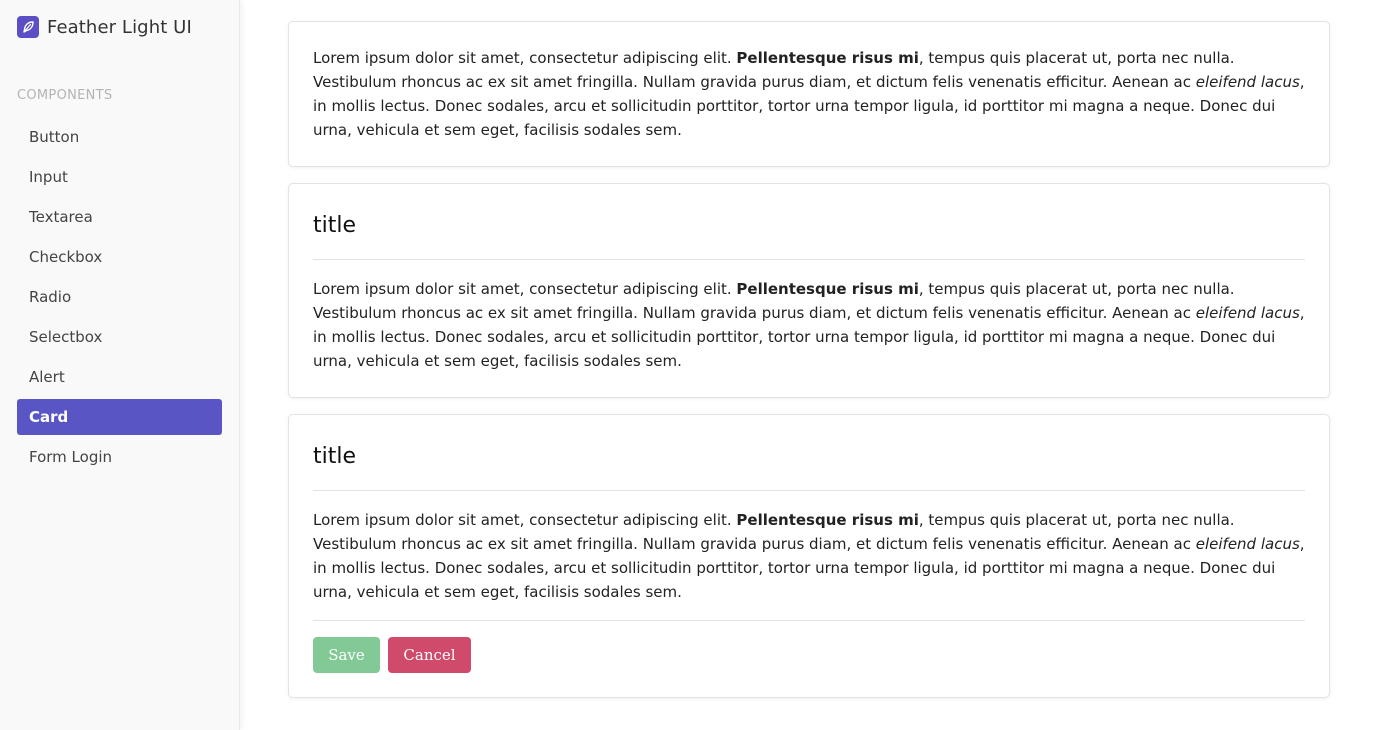 The image size is (1374, 730). What do you see at coordinates (119, 137) in the screenshot?
I see `sidebar-item-button: Button` at bounding box center [119, 137].